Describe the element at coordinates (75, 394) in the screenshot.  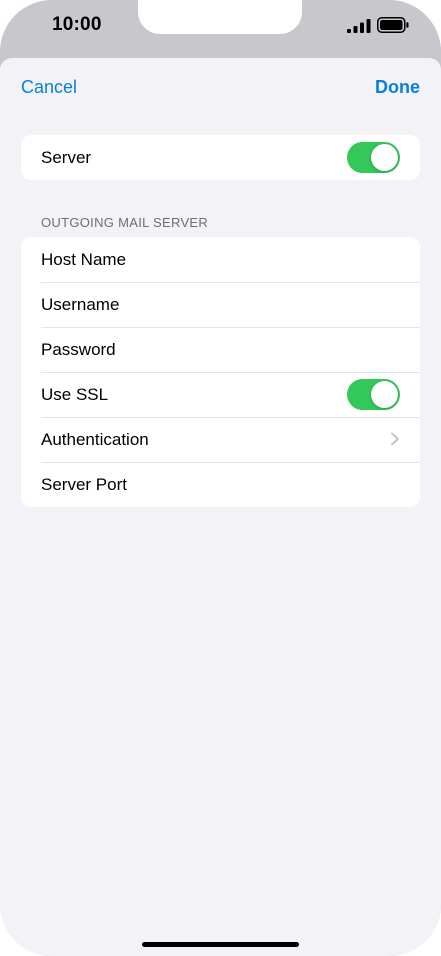
I see `use-ssl-label: Use SSL` at that location.